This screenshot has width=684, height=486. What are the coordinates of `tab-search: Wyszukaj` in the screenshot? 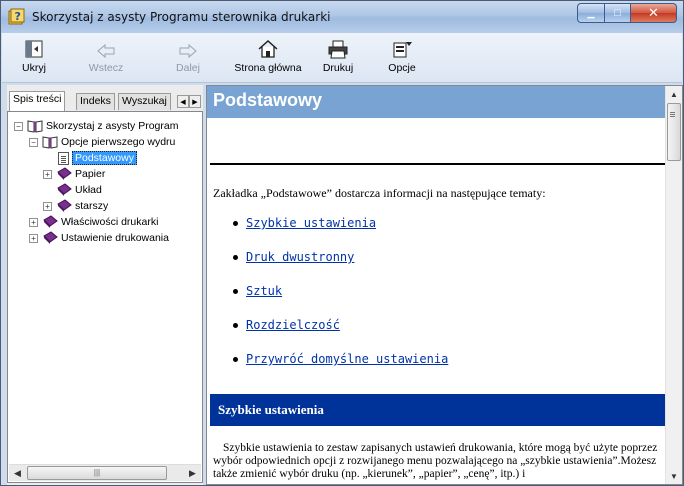 It's located at (144, 101).